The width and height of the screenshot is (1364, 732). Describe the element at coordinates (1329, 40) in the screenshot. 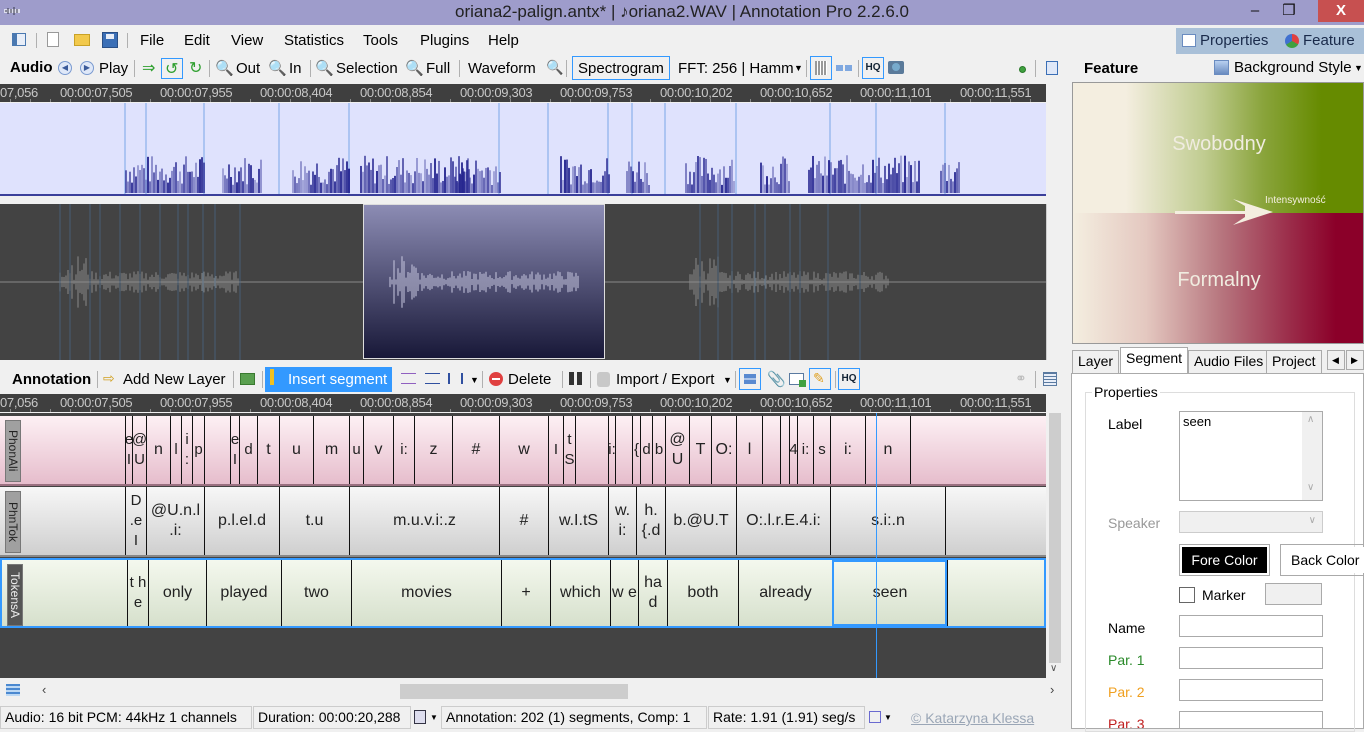

I see `tab-feature: Feature` at that location.